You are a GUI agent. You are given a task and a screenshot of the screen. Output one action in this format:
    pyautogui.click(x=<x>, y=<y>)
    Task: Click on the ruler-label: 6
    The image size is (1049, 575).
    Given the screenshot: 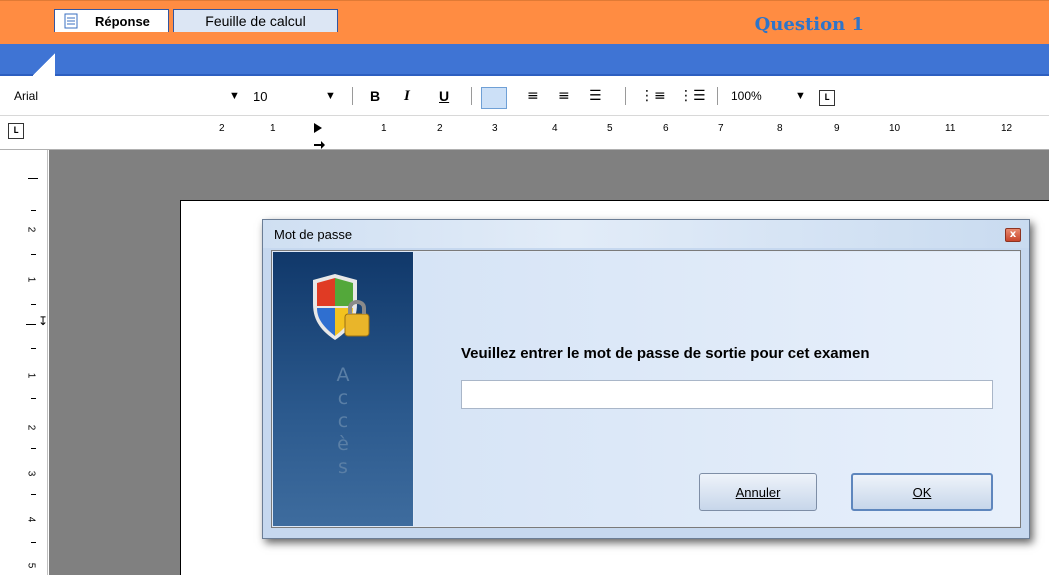 What is the action you would take?
    pyautogui.click(x=666, y=128)
    